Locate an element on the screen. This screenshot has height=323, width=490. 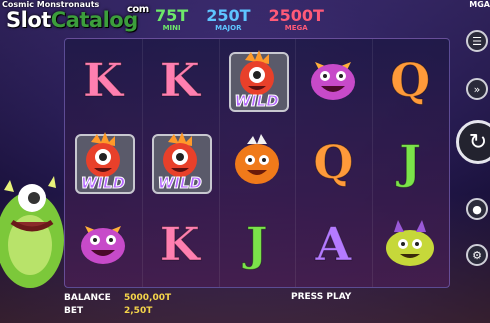
balance-label: BALANCE BET is located at coordinates (87, 304).